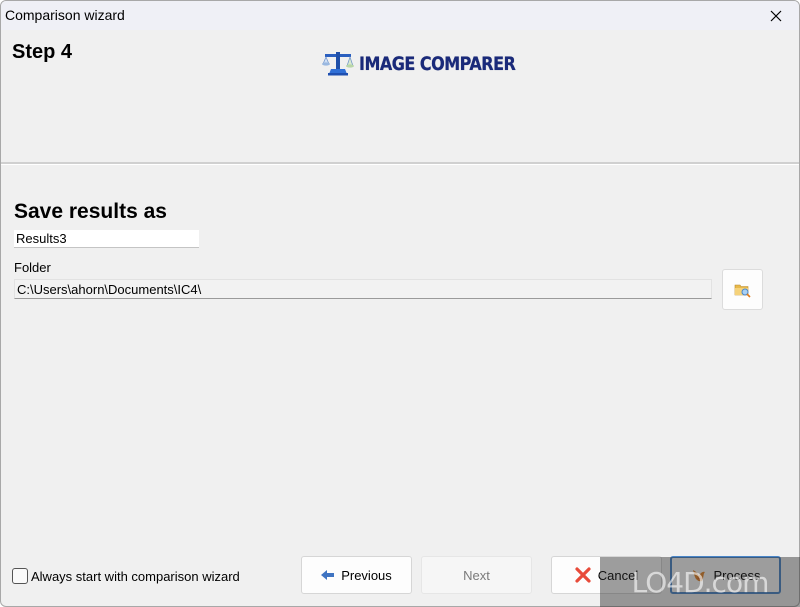 The width and height of the screenshot is (800, 607). What do you see at coordinates (65, 15) in the screenshot?
I see `window-title: Comparison wizard` at bounding box center [65, 15].